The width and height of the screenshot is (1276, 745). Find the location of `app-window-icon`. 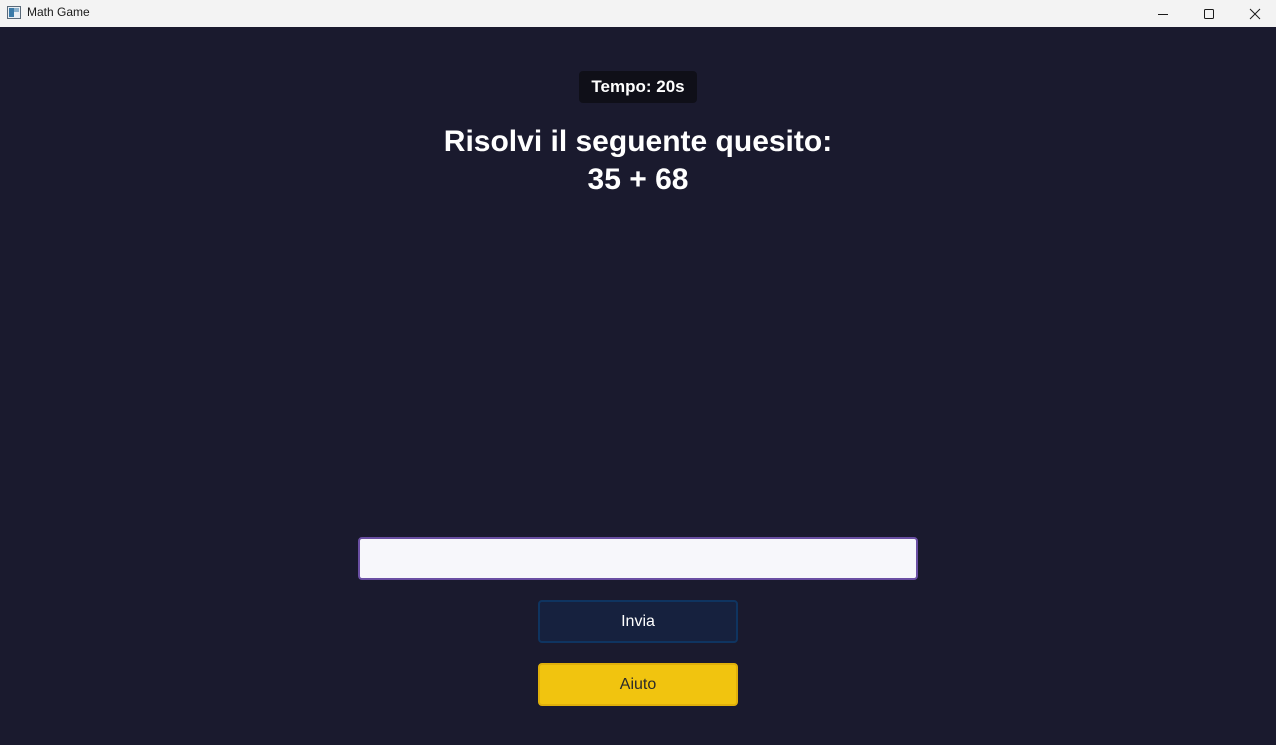

app-window-icon is located at coordinates (14, 12).